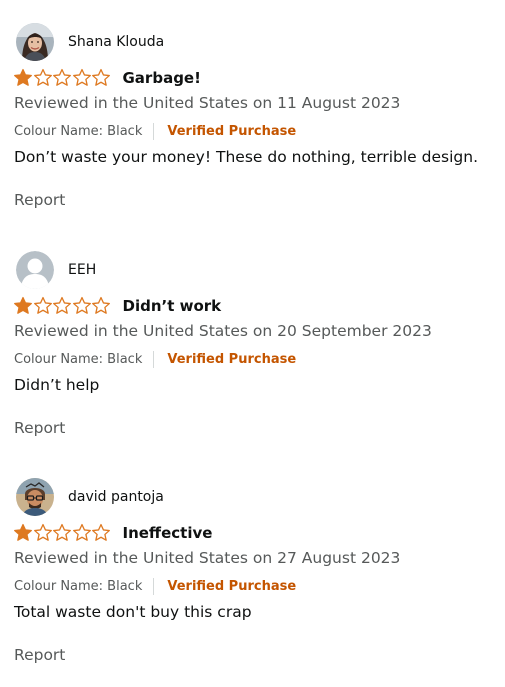 The height and width of the screenshot is (687, 505). I want to click on rating-line: Garbage!, so click(107, 78).